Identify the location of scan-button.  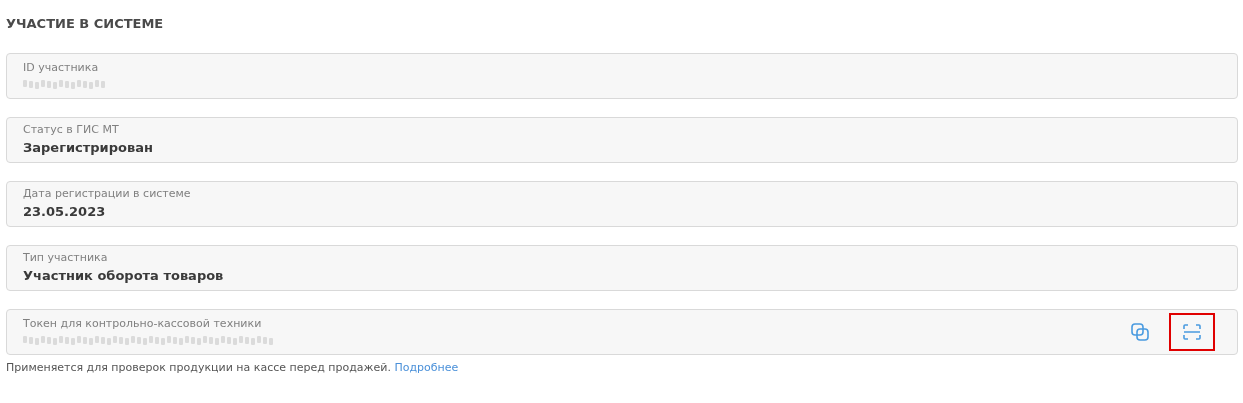
(1192, 332).